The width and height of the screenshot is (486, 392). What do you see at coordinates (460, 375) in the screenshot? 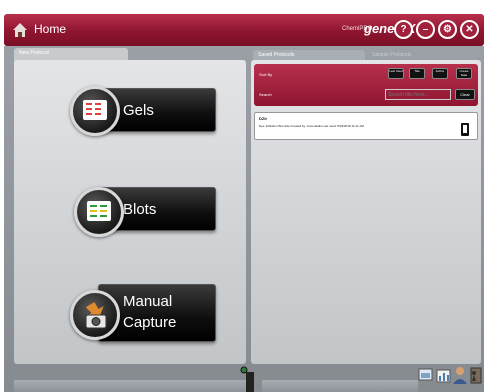
I see `user-icon` at bounding box center [460, 375].